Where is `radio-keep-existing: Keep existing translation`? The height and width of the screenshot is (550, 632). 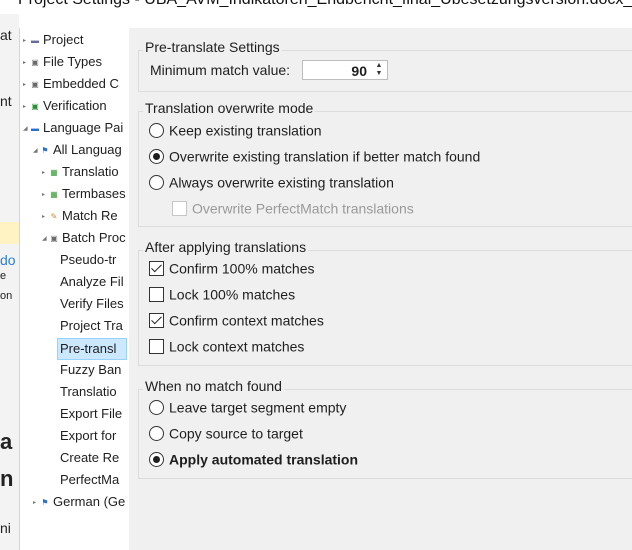
radio-keep-existing: Keep existing translation is located at coordinates (235, 129).